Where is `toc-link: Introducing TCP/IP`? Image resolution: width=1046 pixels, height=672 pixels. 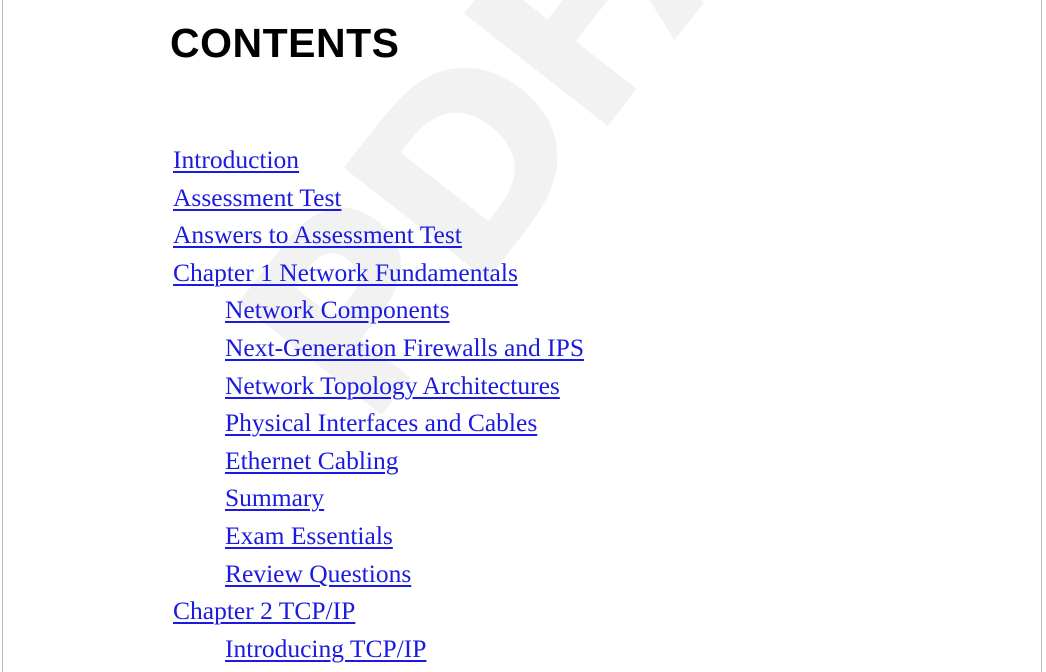 toc-link: Introducing TCP/IP is located at coordinates (325, 648).